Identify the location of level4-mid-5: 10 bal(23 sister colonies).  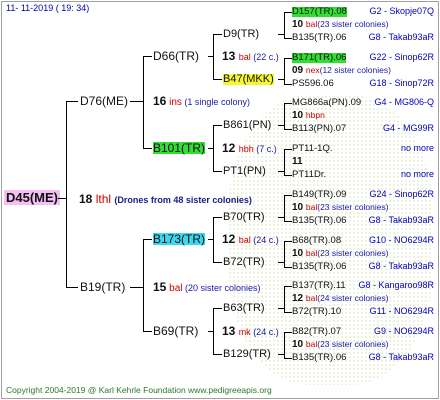
(340, 254).